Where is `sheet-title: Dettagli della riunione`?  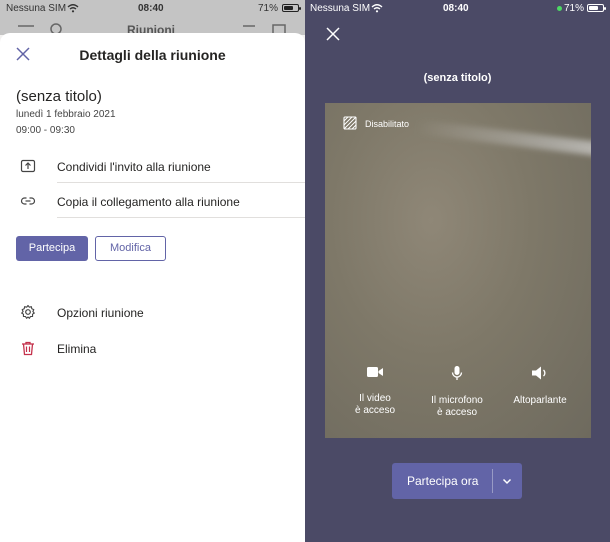
sheet-title: Dettagli della riunione is located at coordinates (152, 55).